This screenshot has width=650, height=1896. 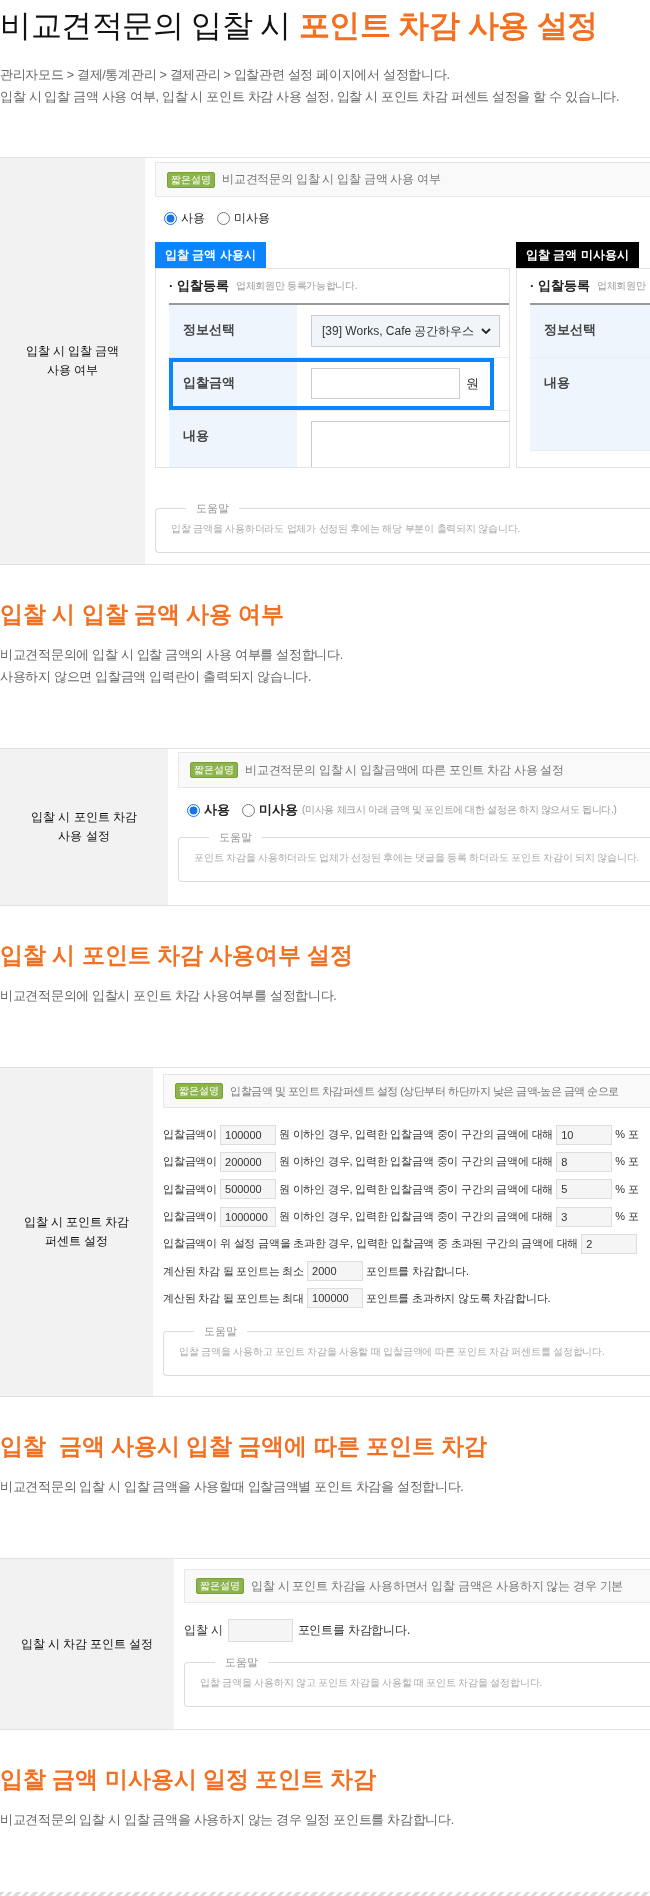 I want to click on form-note: 업체회원만 등록가능합니다., so click(x=296, y=286).